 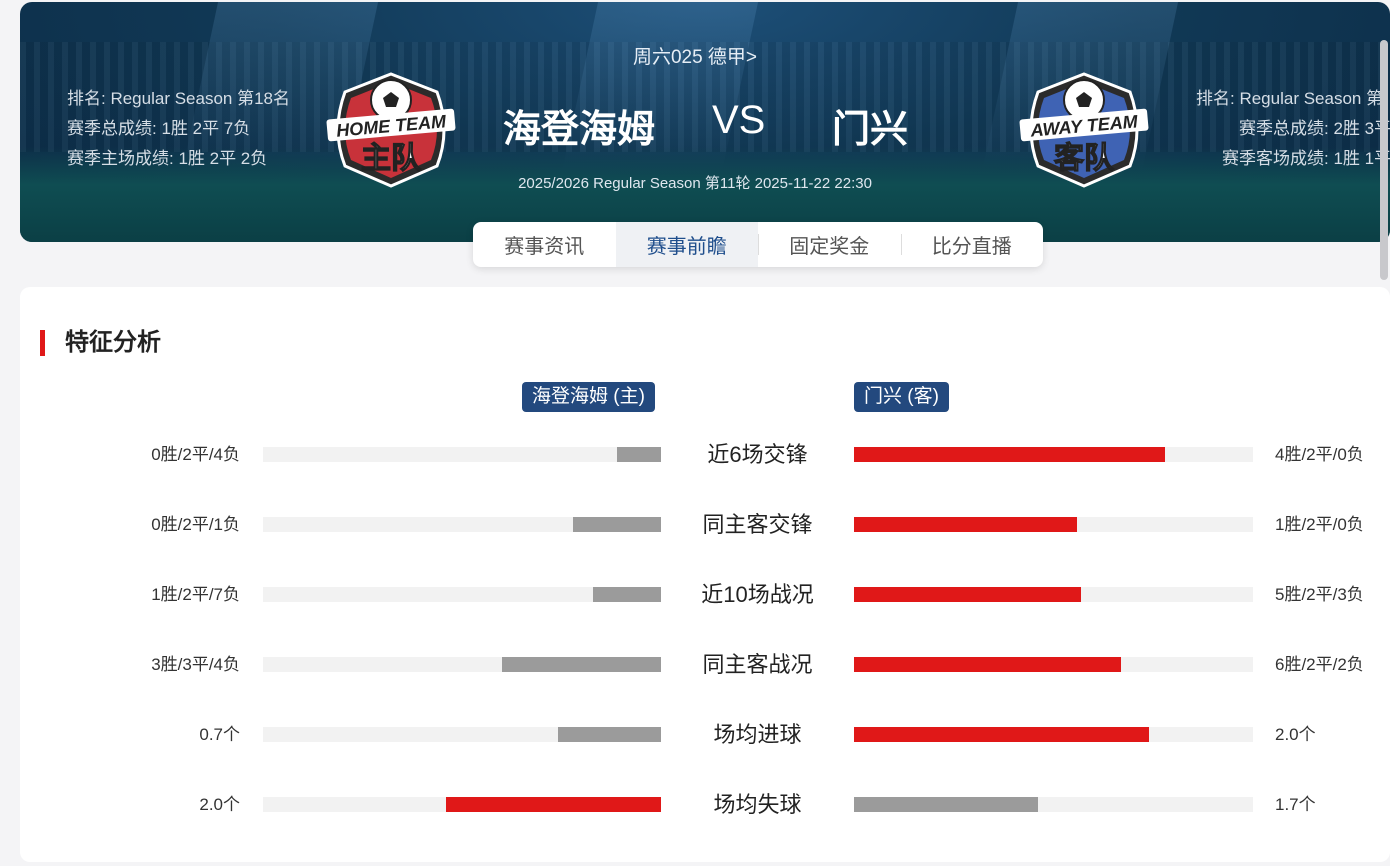 What do you see at coordinates (195, 594) in the screenshot?
I see `home-value: 1胜/2平/7负` at bounding box center [195, 594].